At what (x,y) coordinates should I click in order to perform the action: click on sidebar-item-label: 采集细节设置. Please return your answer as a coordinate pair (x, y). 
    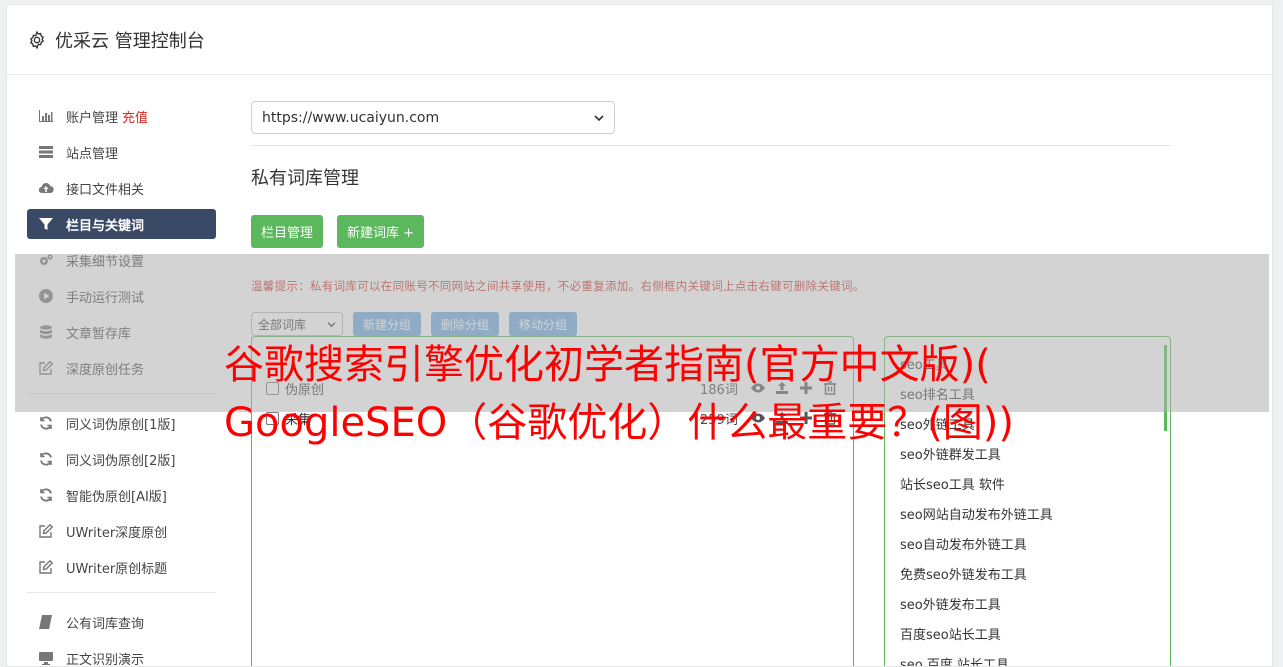
    Looking at the image, I should click on (105, 262).